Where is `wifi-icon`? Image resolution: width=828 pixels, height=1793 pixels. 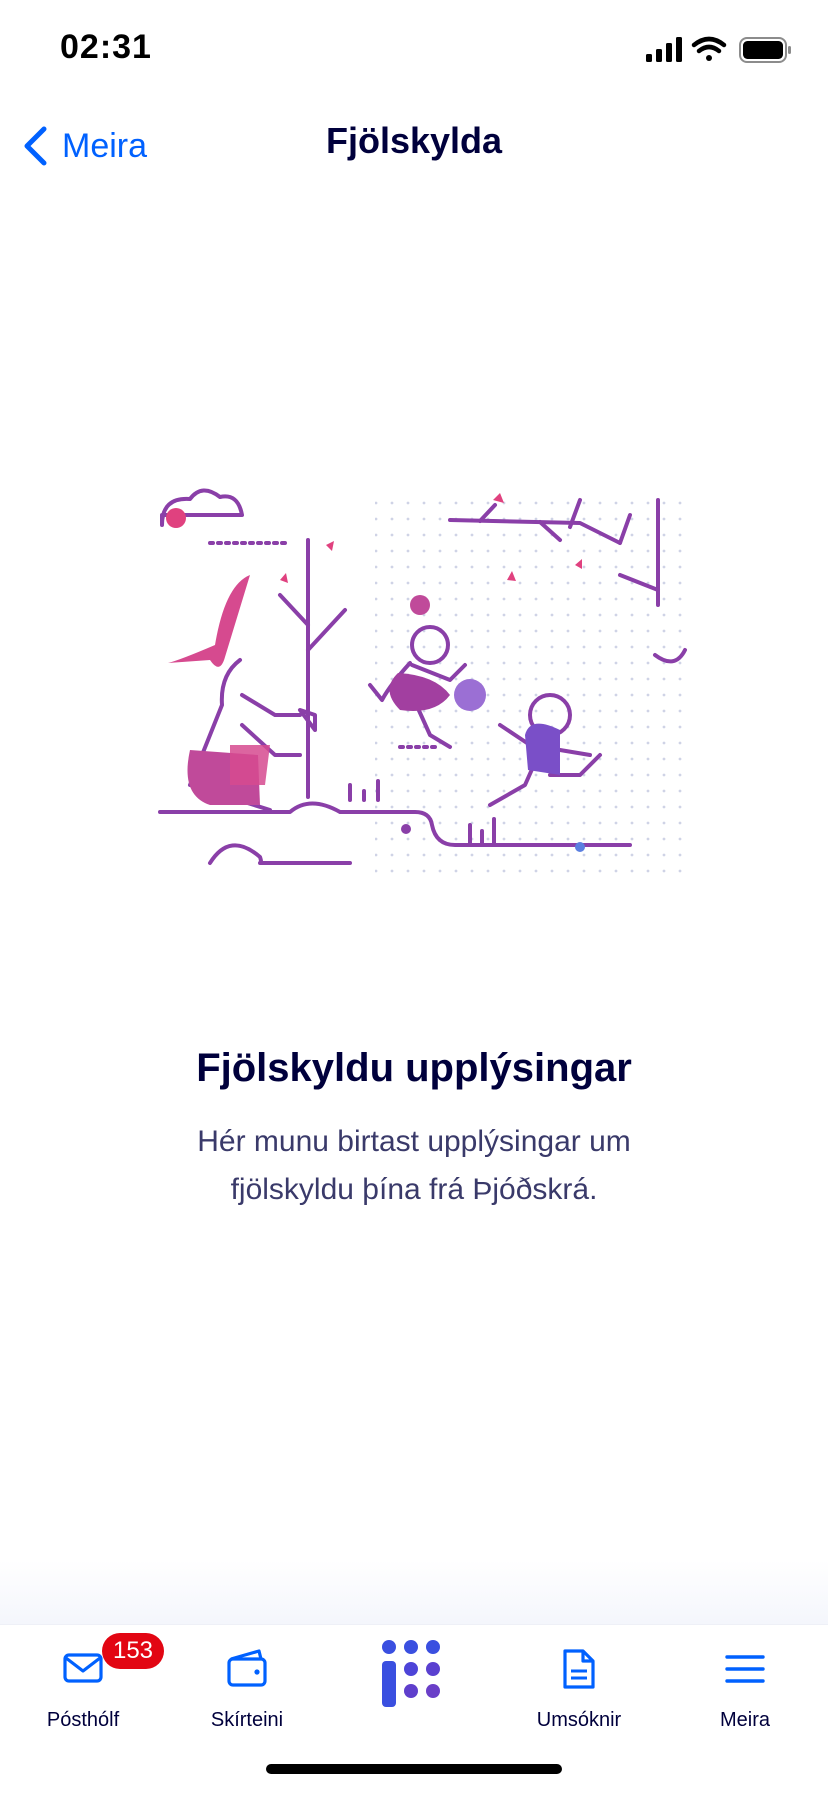 wifi-icon is located at coordinates (709, 48).